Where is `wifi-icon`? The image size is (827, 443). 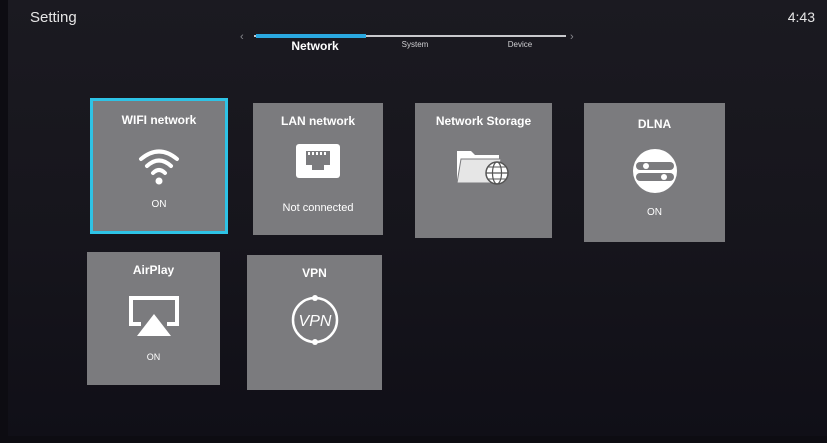
wifi-icon is located at coordinates (159, 167).